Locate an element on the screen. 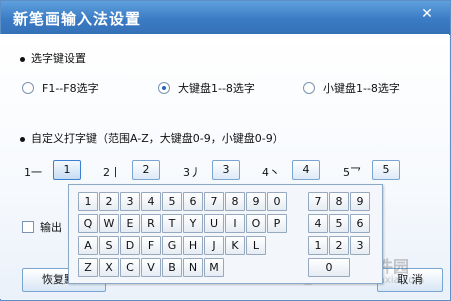  keyboard-key-j: J is located at coordinates (214, 245).